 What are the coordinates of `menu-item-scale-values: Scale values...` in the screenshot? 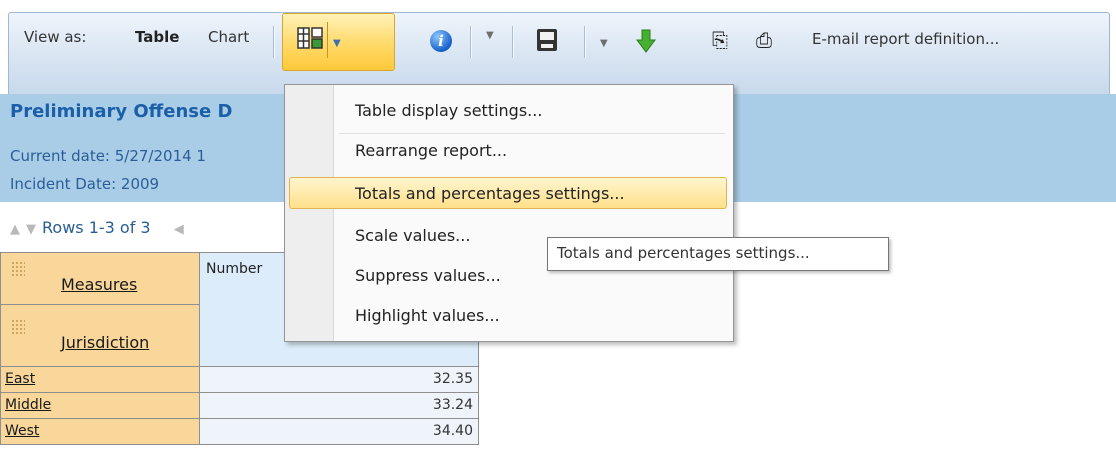 It's located at (412, 235).